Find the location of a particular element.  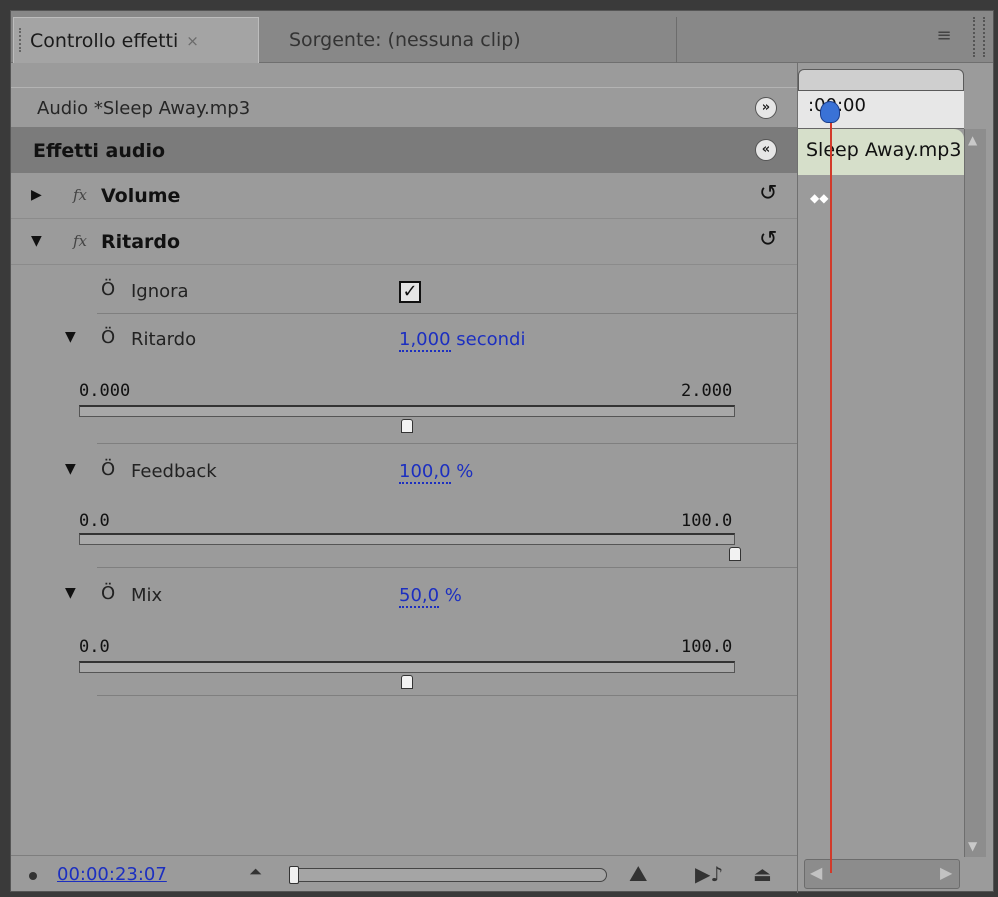

timeline-zoom-bar is located at coordinates (881, 80).